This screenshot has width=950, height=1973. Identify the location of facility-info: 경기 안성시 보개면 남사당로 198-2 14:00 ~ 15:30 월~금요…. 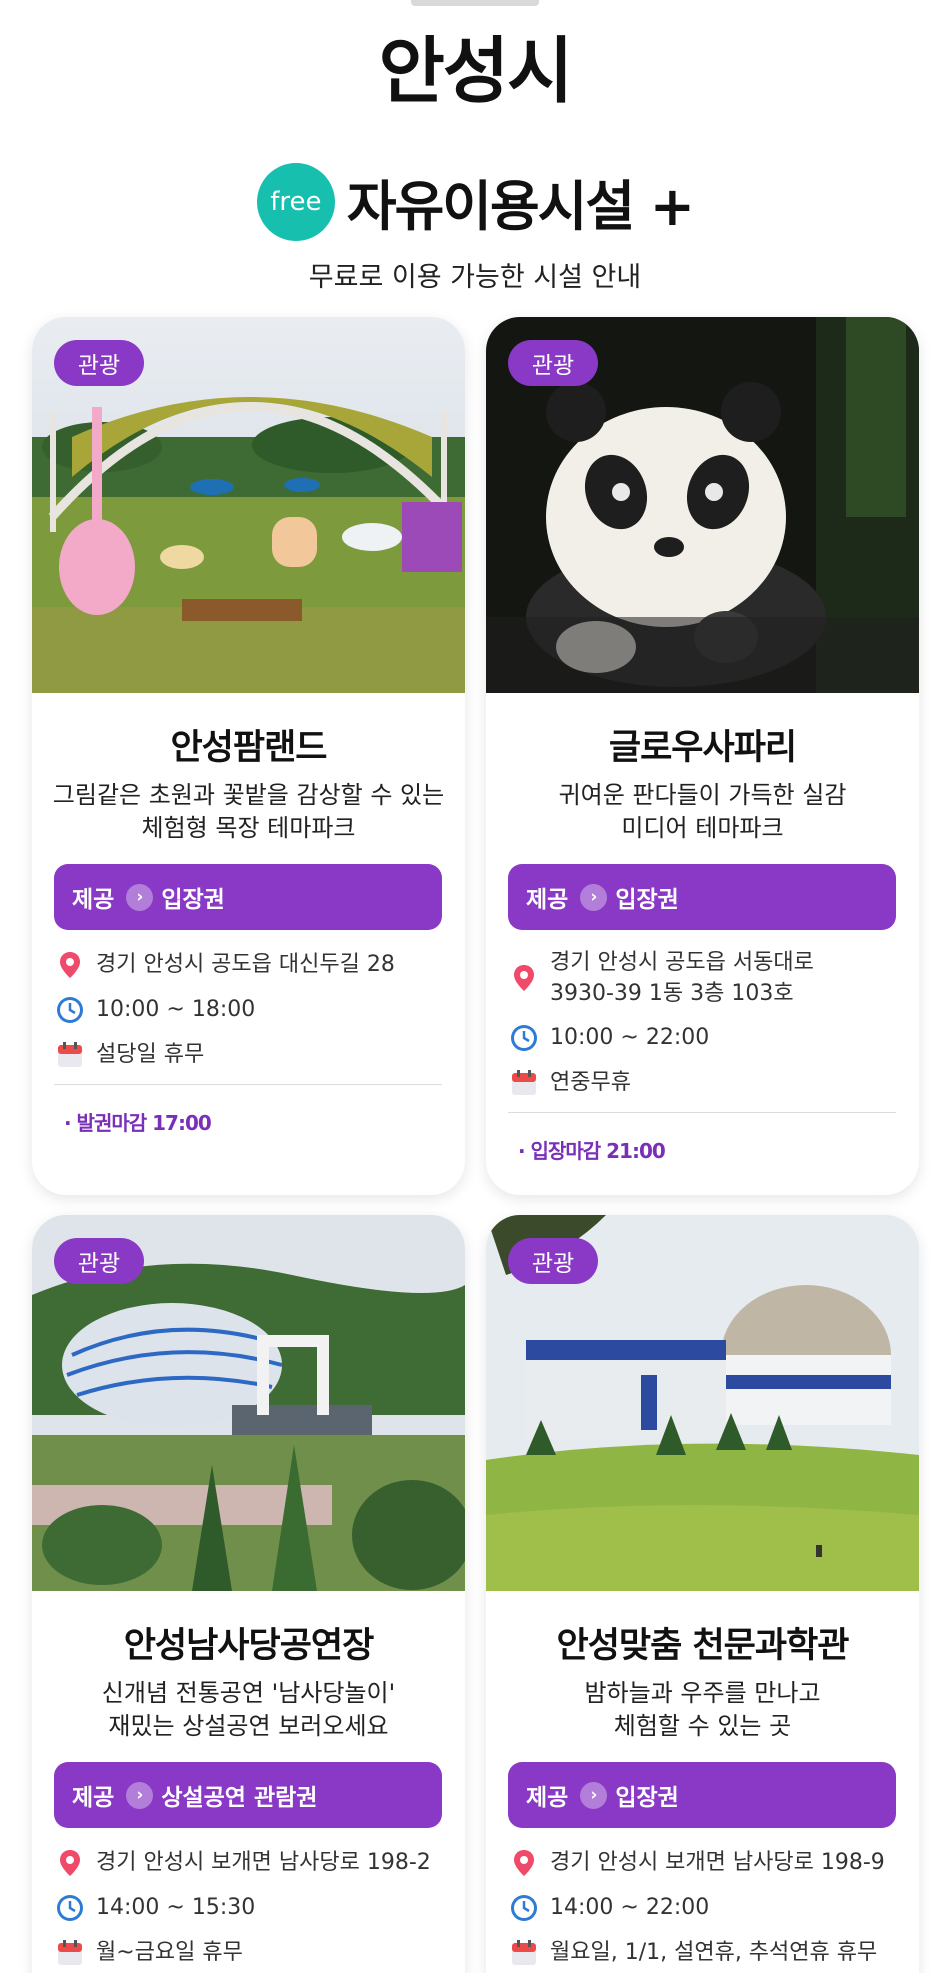
(254, 1908).